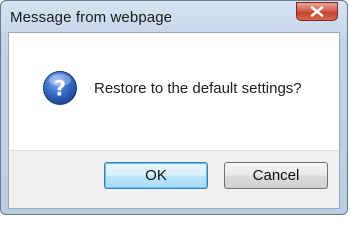 The image size is (350, 240). What do you see at coordinates (156, 175) in the screenshot?
I see `ok-button: OK` at bounding box center [156, 175].